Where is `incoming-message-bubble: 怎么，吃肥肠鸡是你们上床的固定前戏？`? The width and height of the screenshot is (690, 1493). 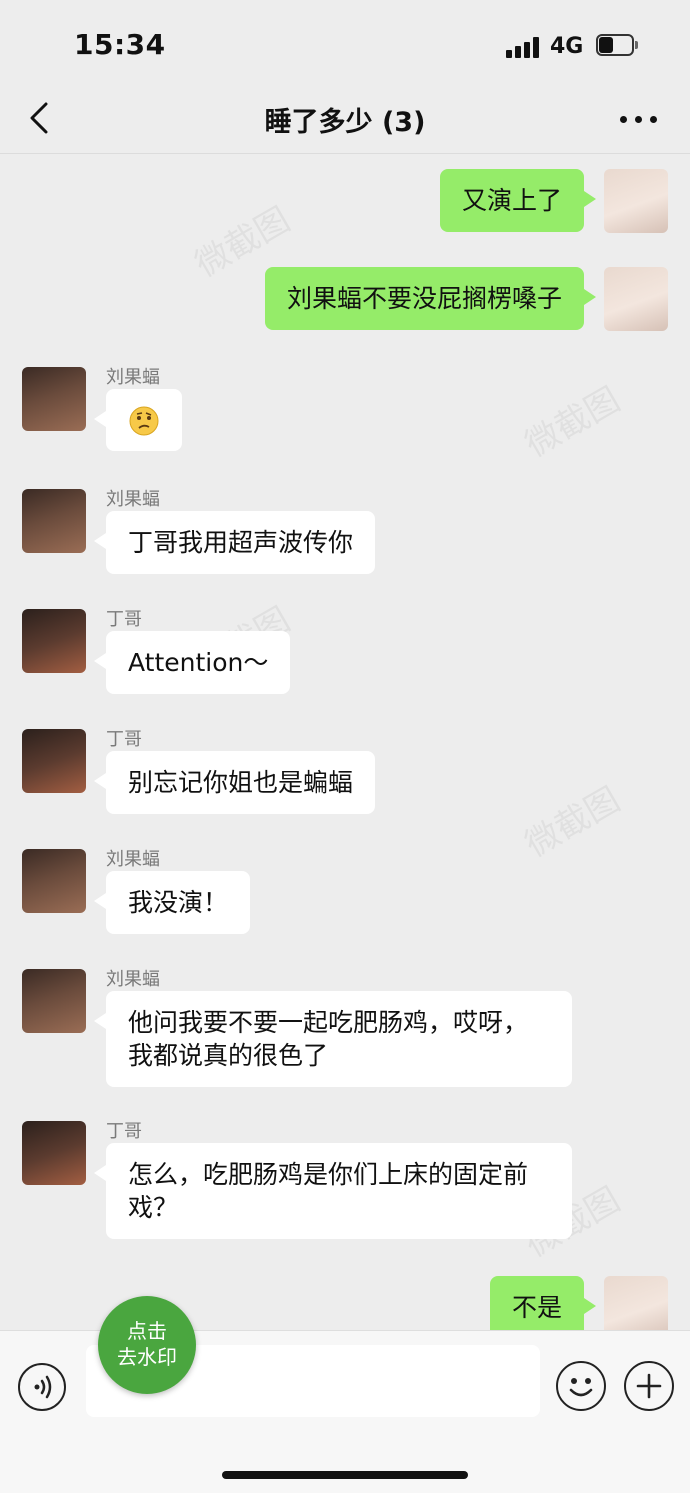 incoming-message-bubble: 怎么，吃肥肠鸡是你们上床的固定前戏？ is located at coordinates (333, 1191).